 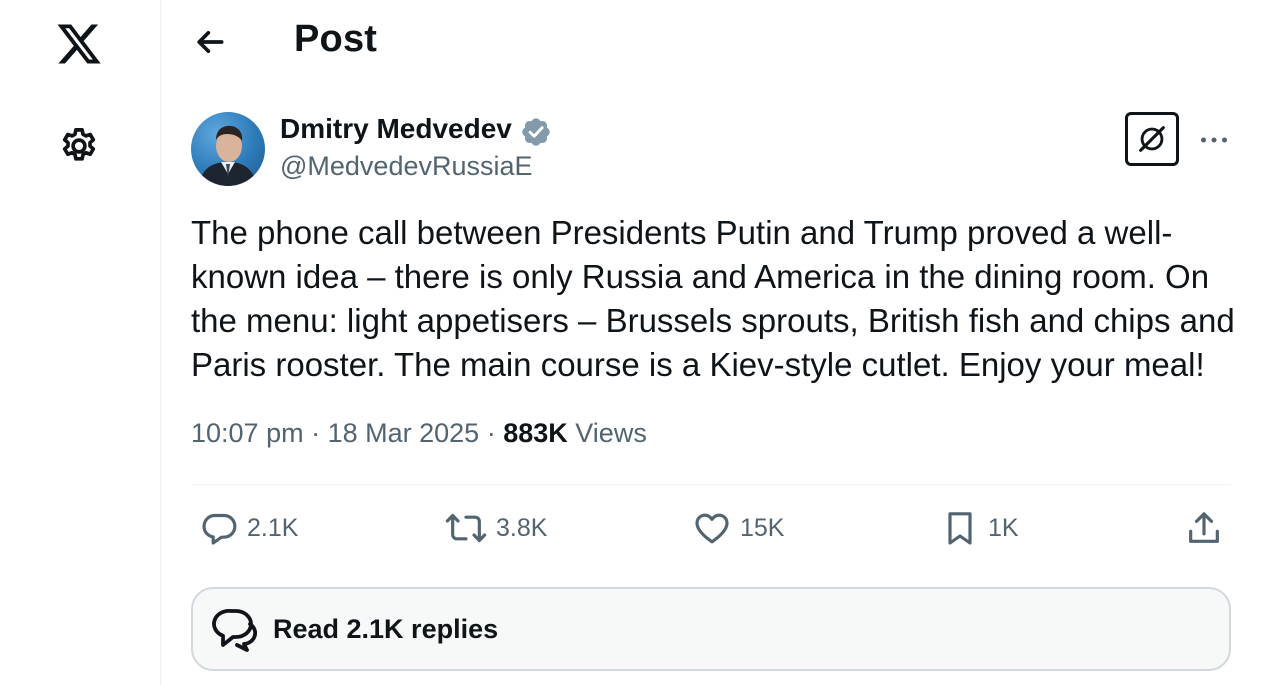 What do you see at coordinates (711, 484) in the screenshot?
I see `divider` at bounding box center [711, 484].